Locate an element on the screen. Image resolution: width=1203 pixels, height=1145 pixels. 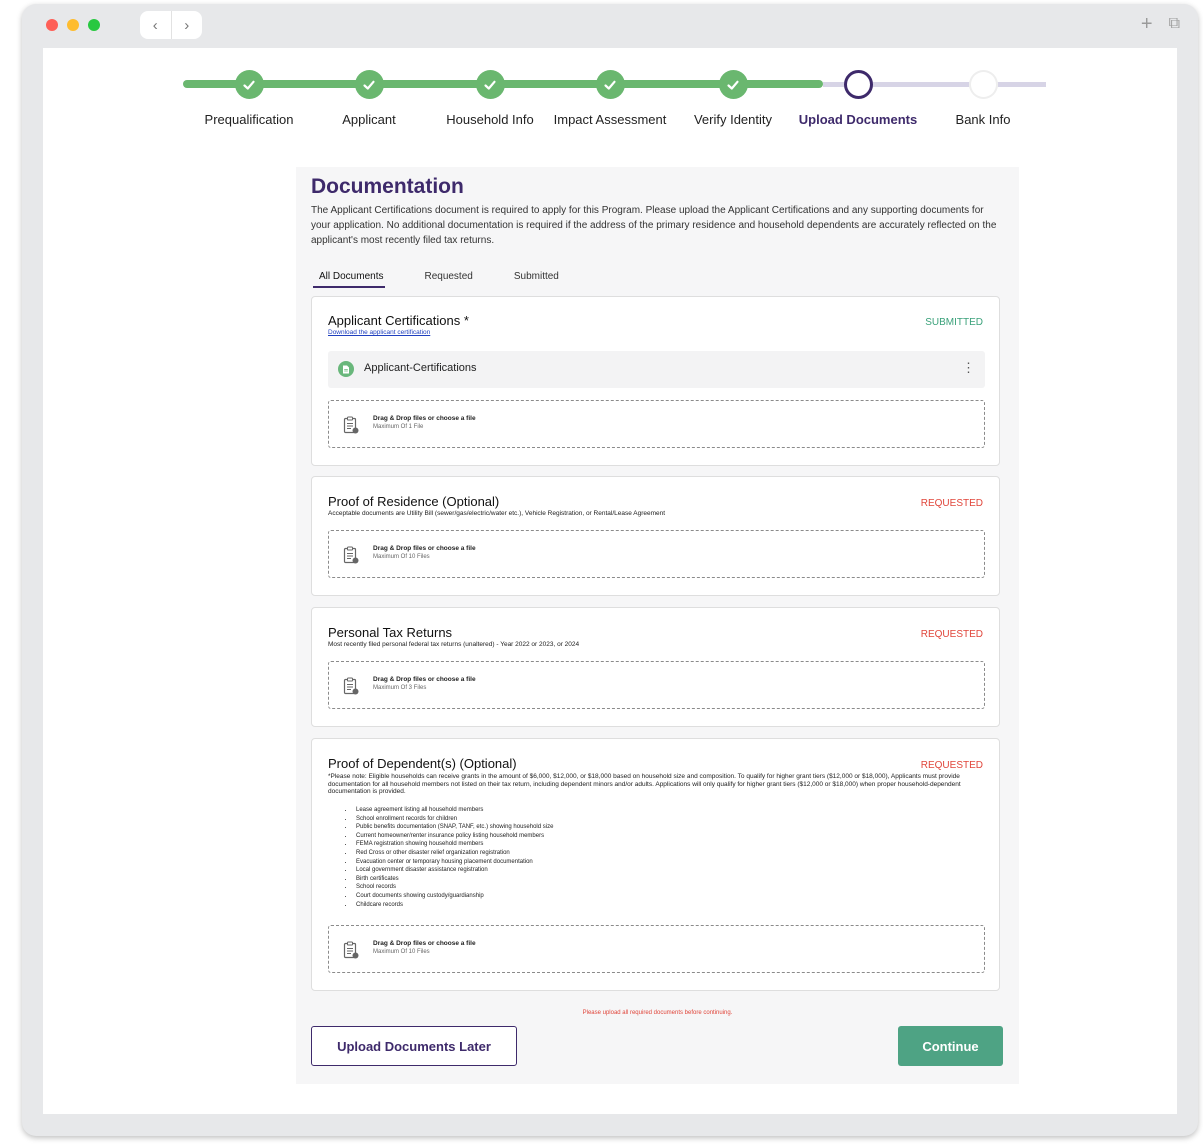
chevron-right-icon: › is located at coordinates (187, 25).